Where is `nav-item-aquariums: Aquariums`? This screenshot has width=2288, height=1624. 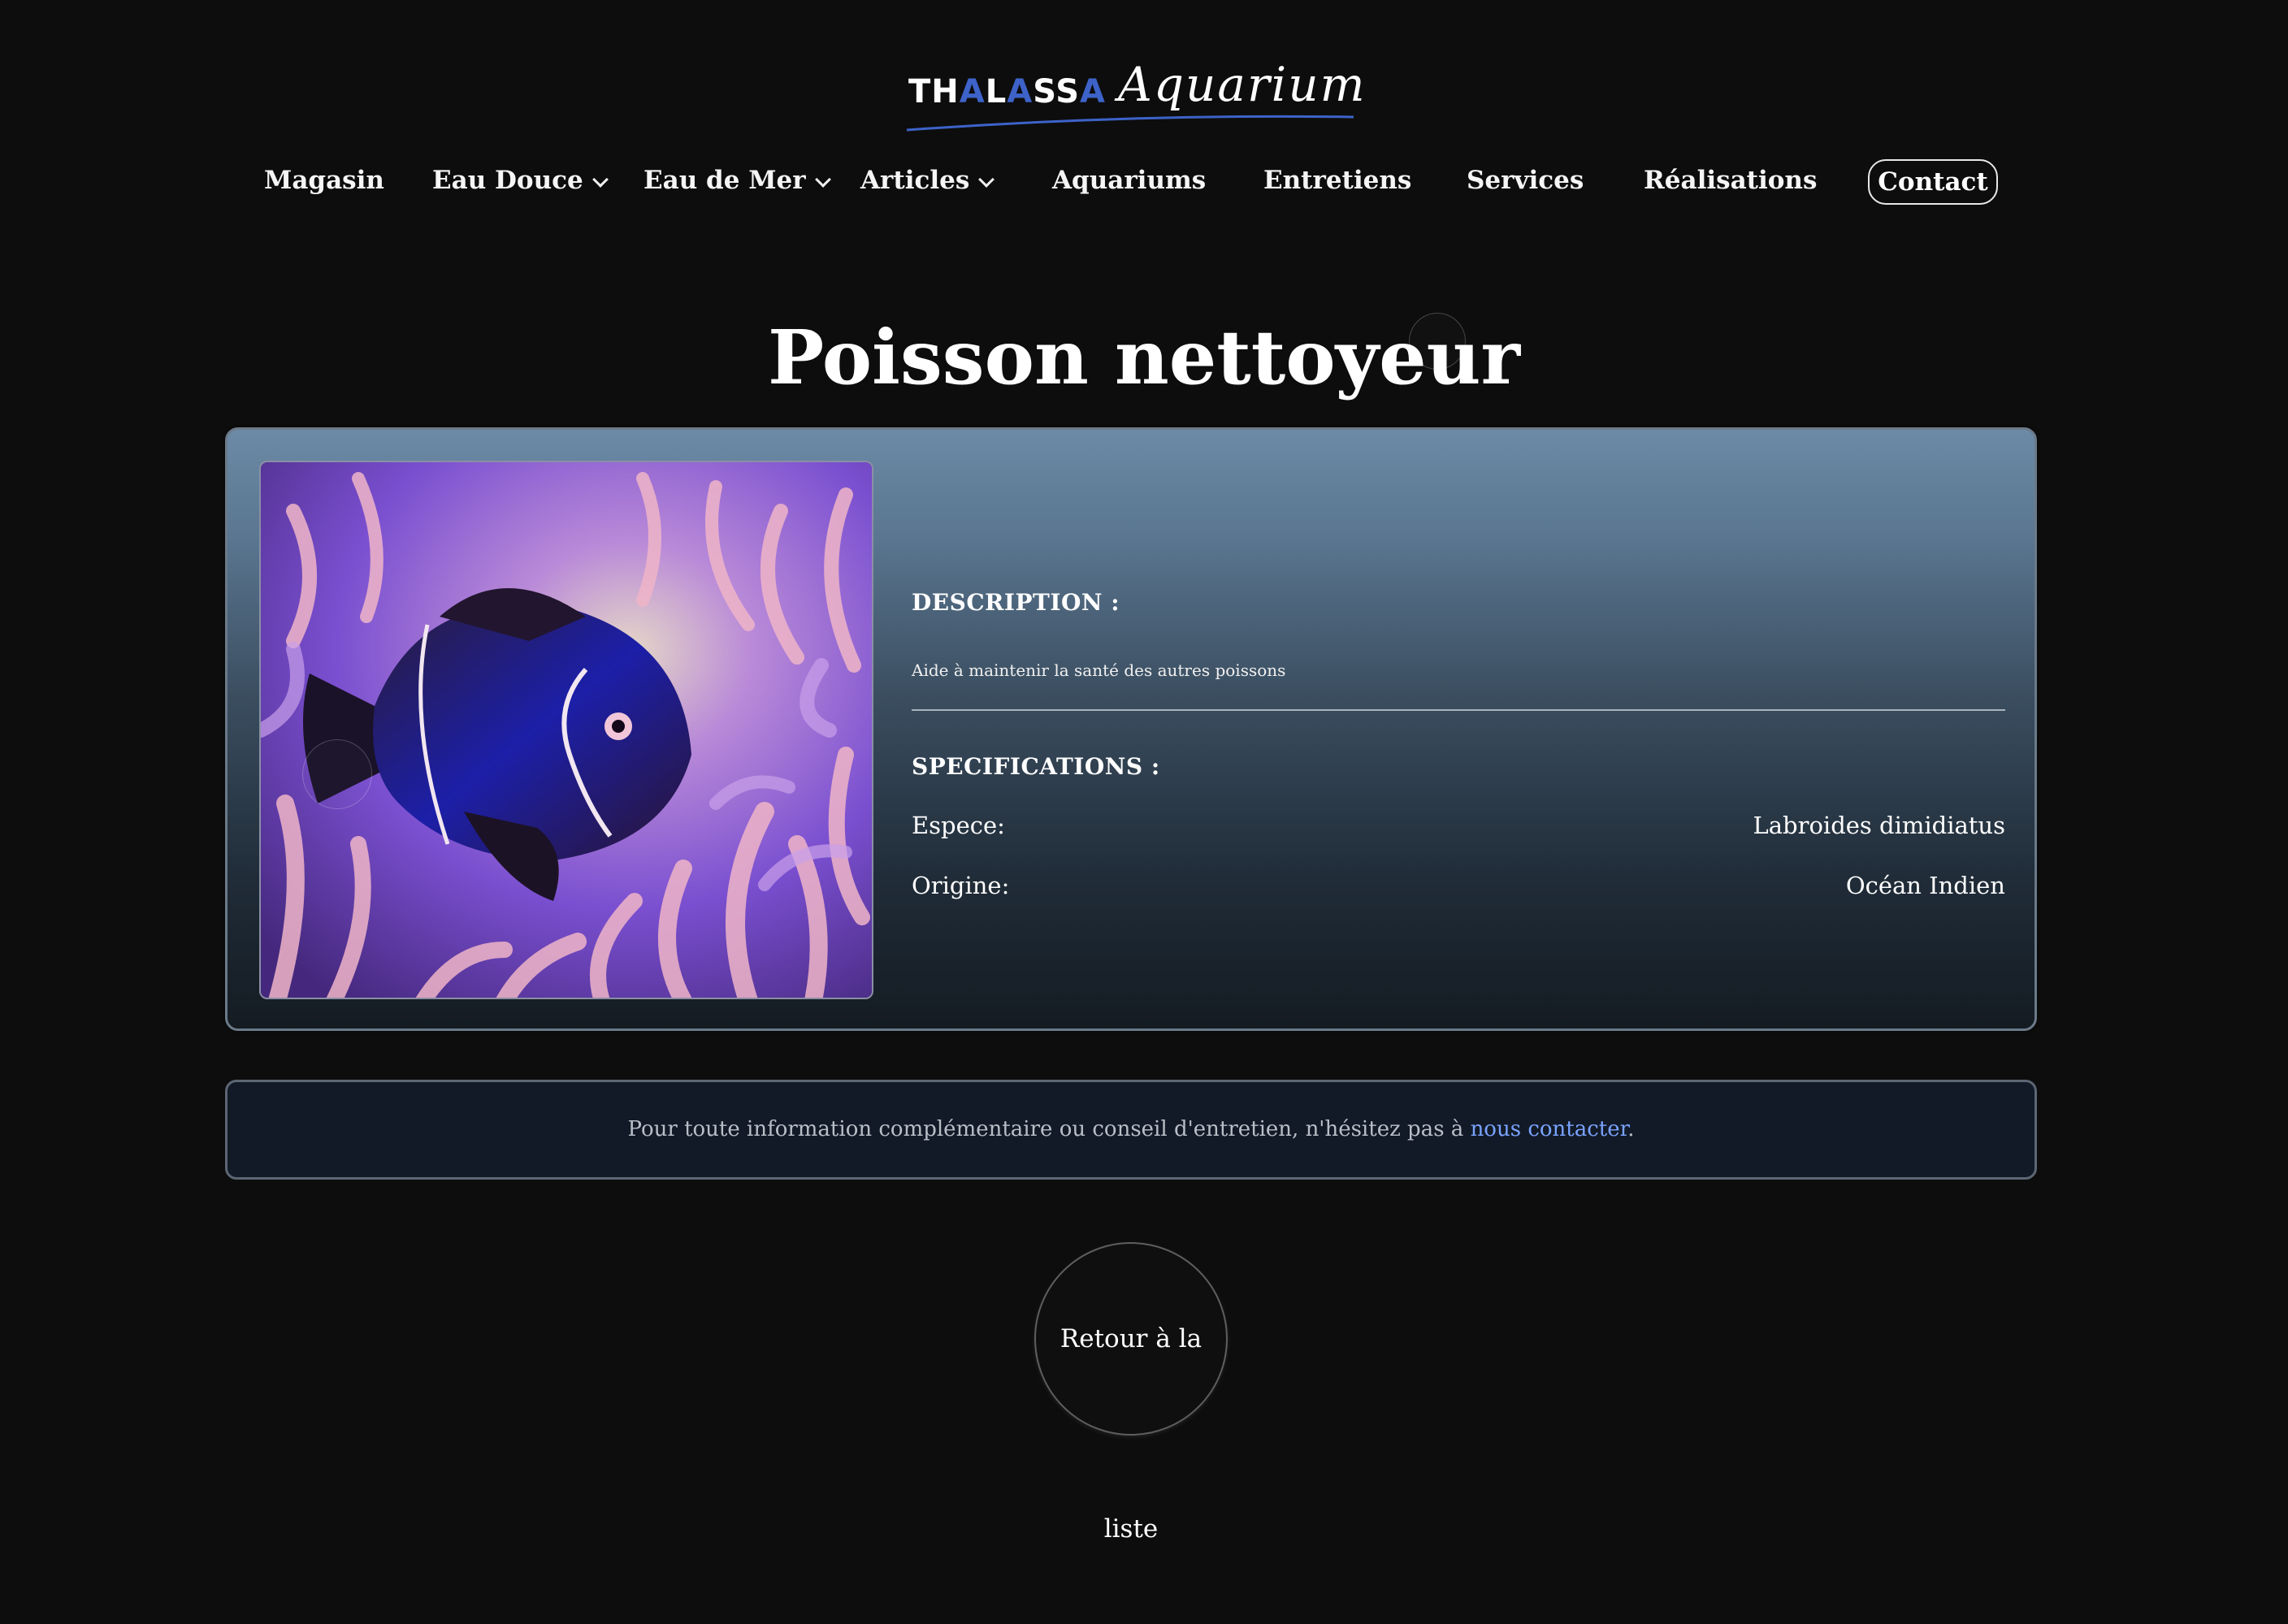 nav-item-aquariums: Aquariums is located at coordinates (1129, 180).